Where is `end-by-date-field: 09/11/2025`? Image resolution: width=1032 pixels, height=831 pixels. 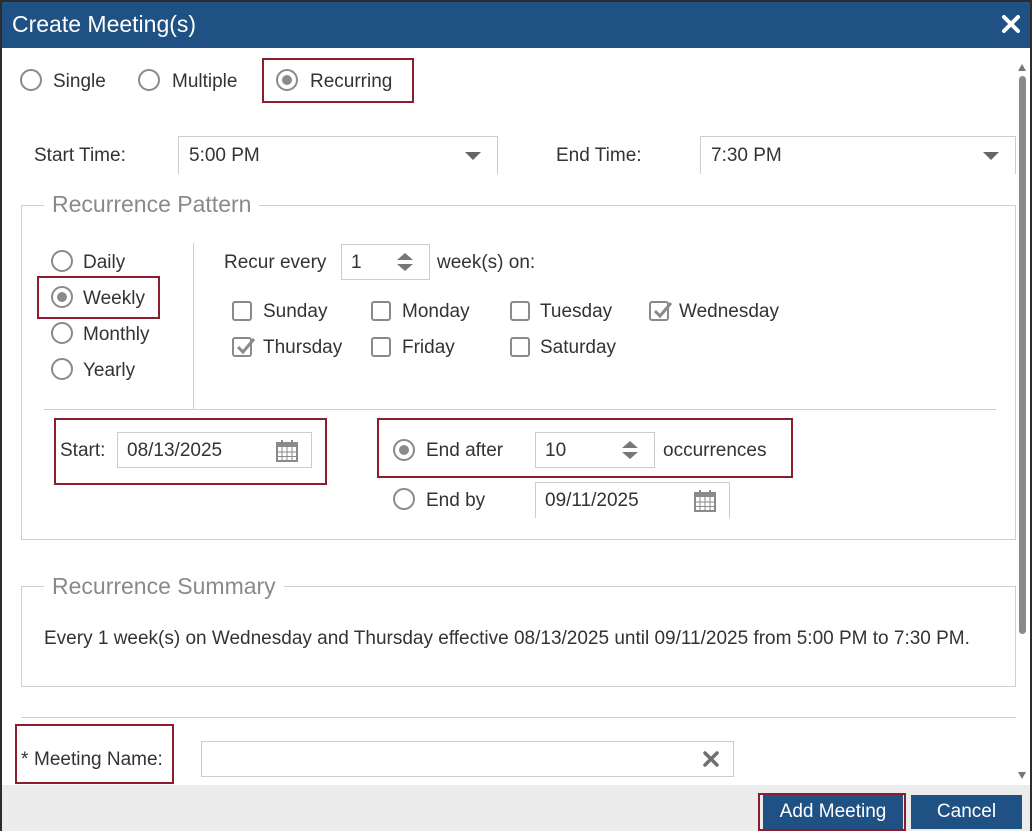
end-by-date-field: 09/11/2025 is located at coordinates (632, 500).